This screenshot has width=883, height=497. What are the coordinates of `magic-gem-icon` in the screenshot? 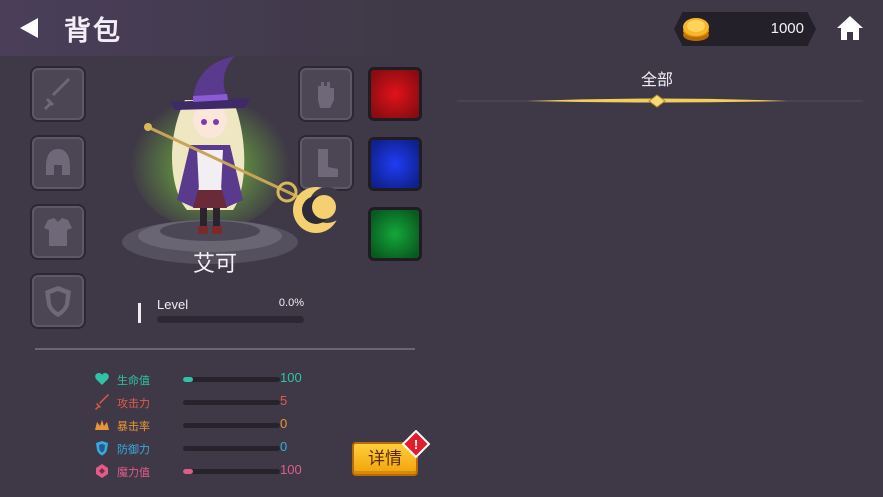 It's located at (102, 471).